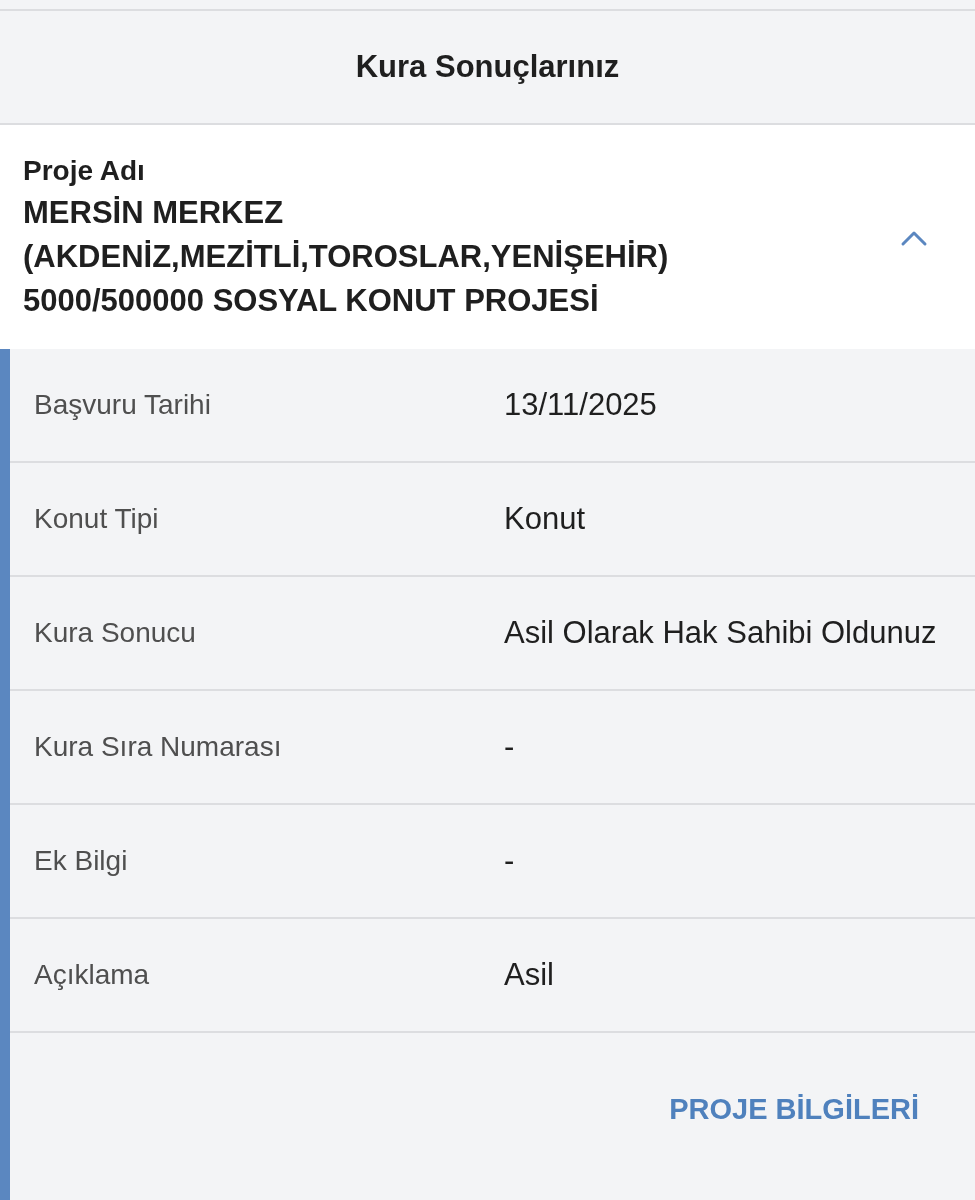 This screenshot has height=1200, width=975. What do you see at coordinates (721, 633) in the screenshot?
I see `field-value: Asil Olarak Hak Sahibi Oldunuz` at bounding box center [721, 633].